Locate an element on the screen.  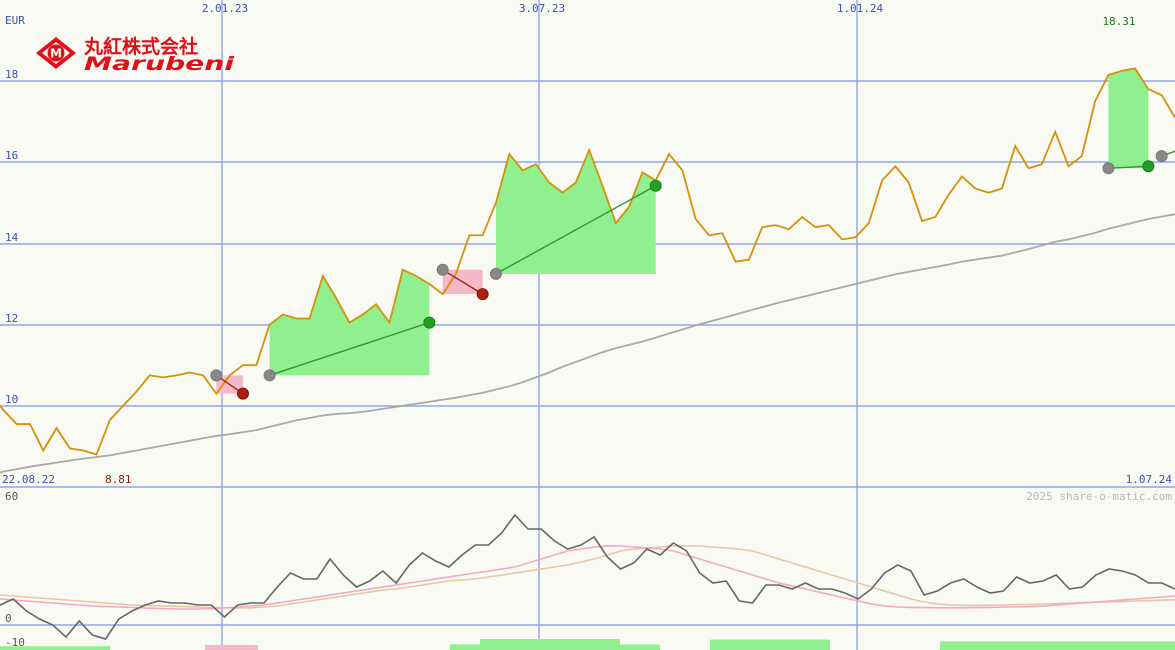
y-tick-18: 18 is located at coordinates (11, 74).